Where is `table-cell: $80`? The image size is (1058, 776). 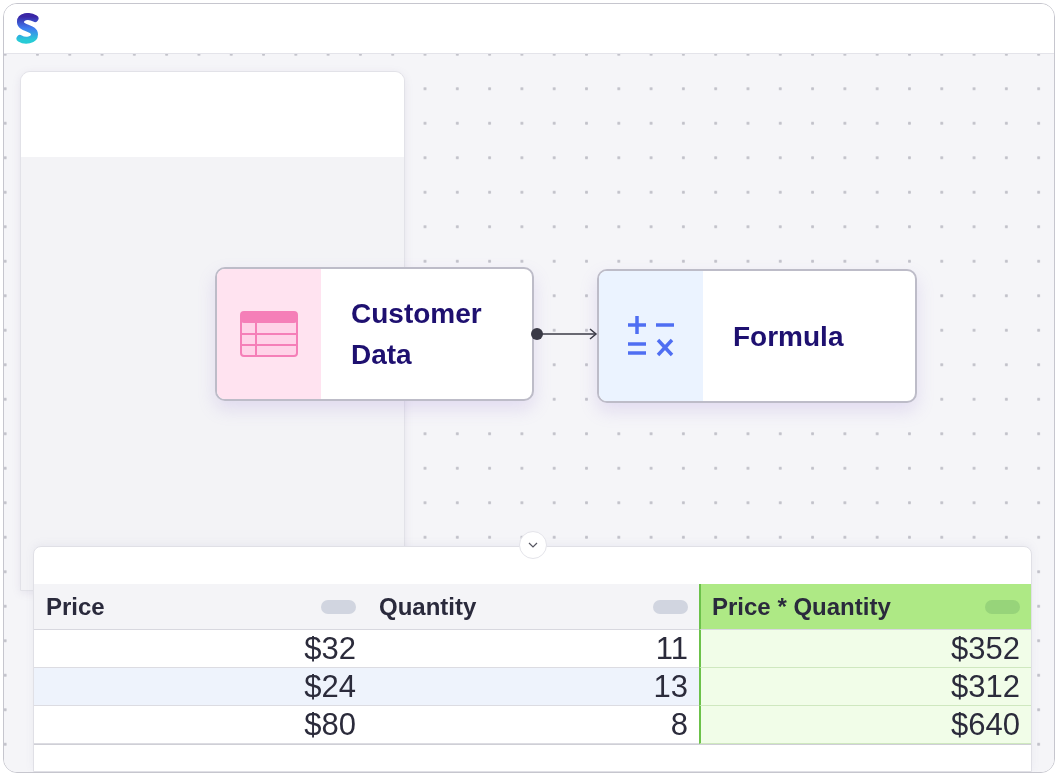 table-cell: $80 is located at coordinates (200, 725).